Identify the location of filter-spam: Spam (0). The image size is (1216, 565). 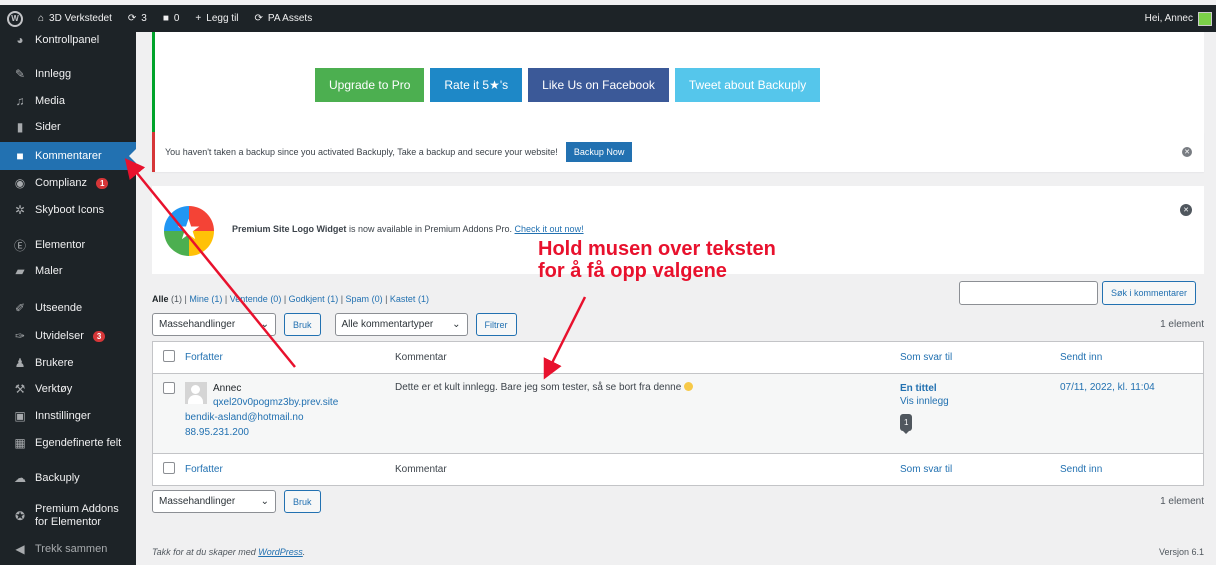
(364, 299).